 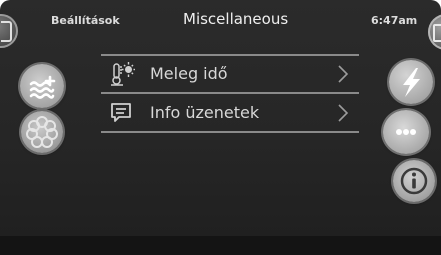 I want to click on more-button, so click(x=406, y=132).